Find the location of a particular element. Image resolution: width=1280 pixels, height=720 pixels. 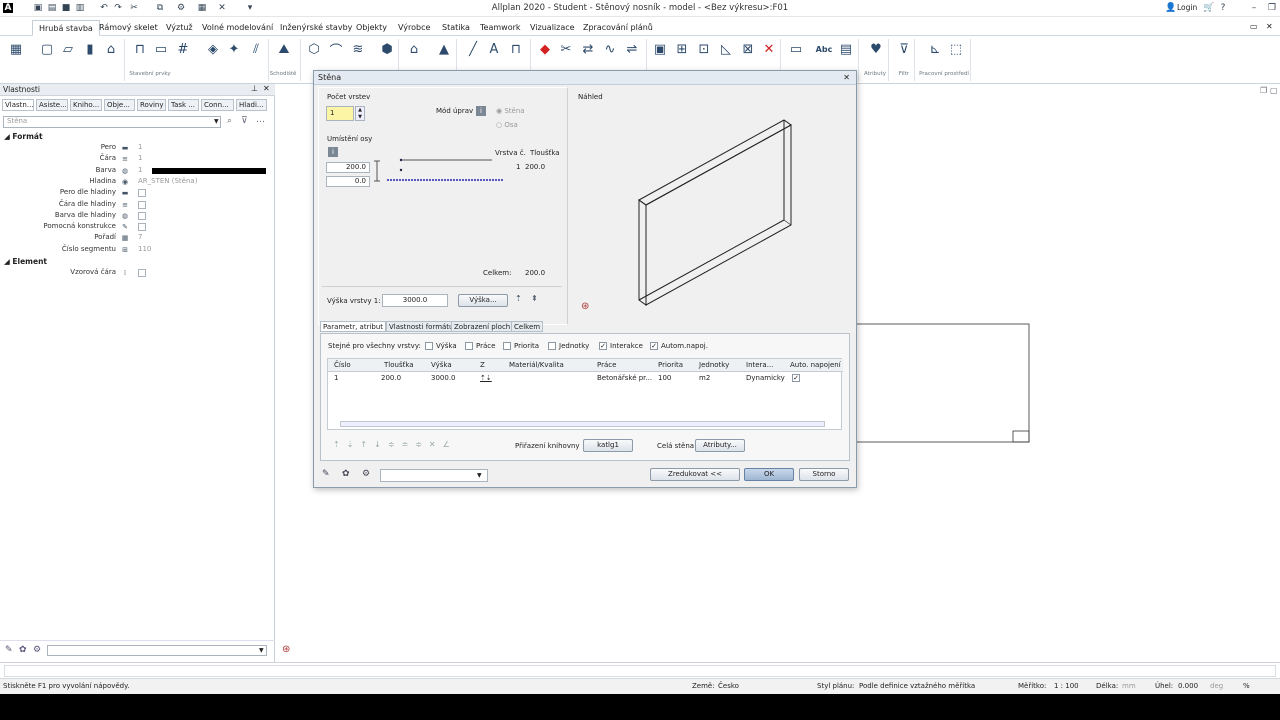

country-value: Česko is located at coordinates (728, 686).